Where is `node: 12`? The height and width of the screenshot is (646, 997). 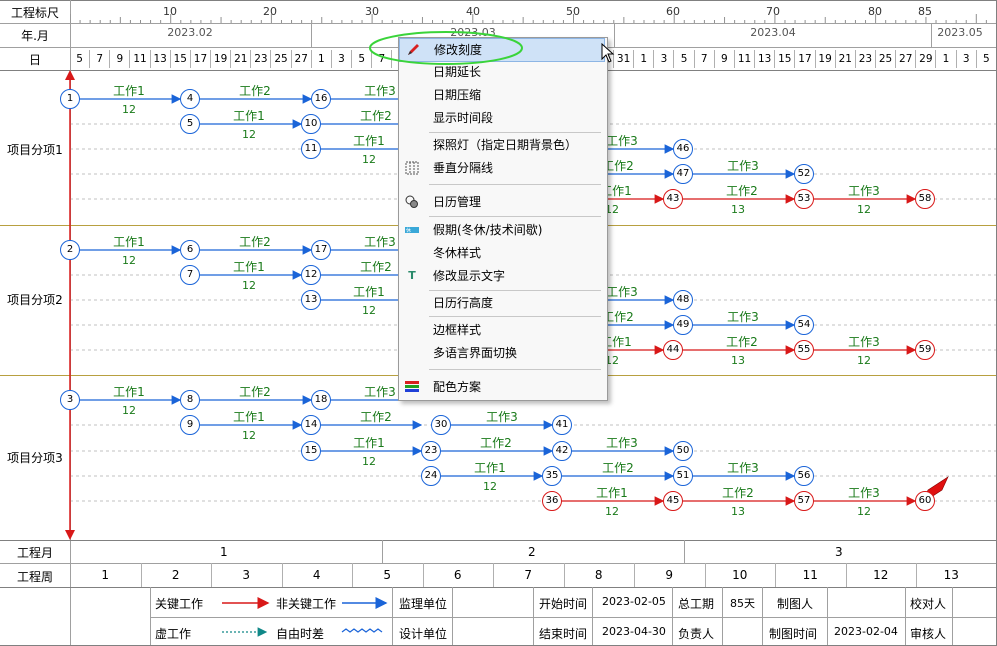
node: 12 is located at coordinates (311, 275).